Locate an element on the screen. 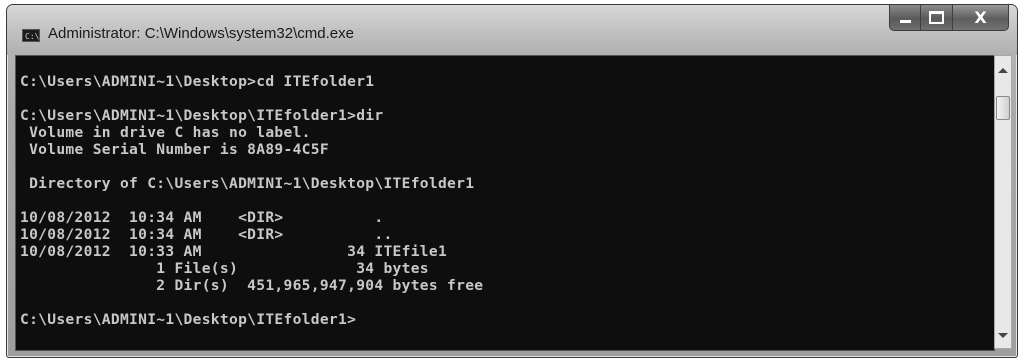  scroll-thumb is located at coordinates (1003, 108).